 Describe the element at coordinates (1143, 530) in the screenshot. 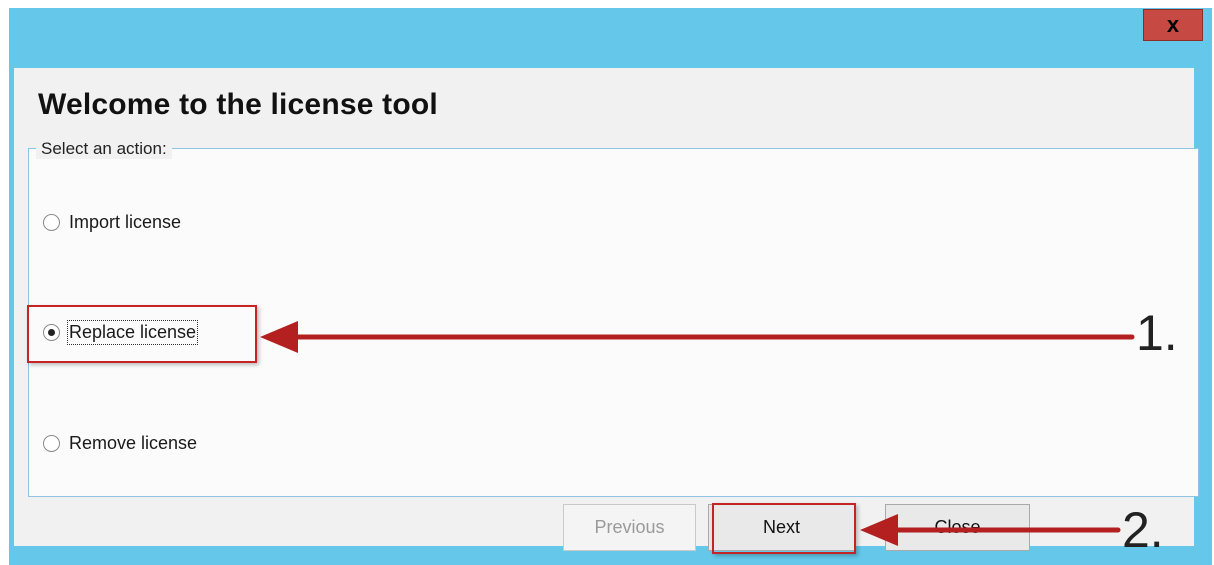

I see `step-label-2: 2.` at that location.